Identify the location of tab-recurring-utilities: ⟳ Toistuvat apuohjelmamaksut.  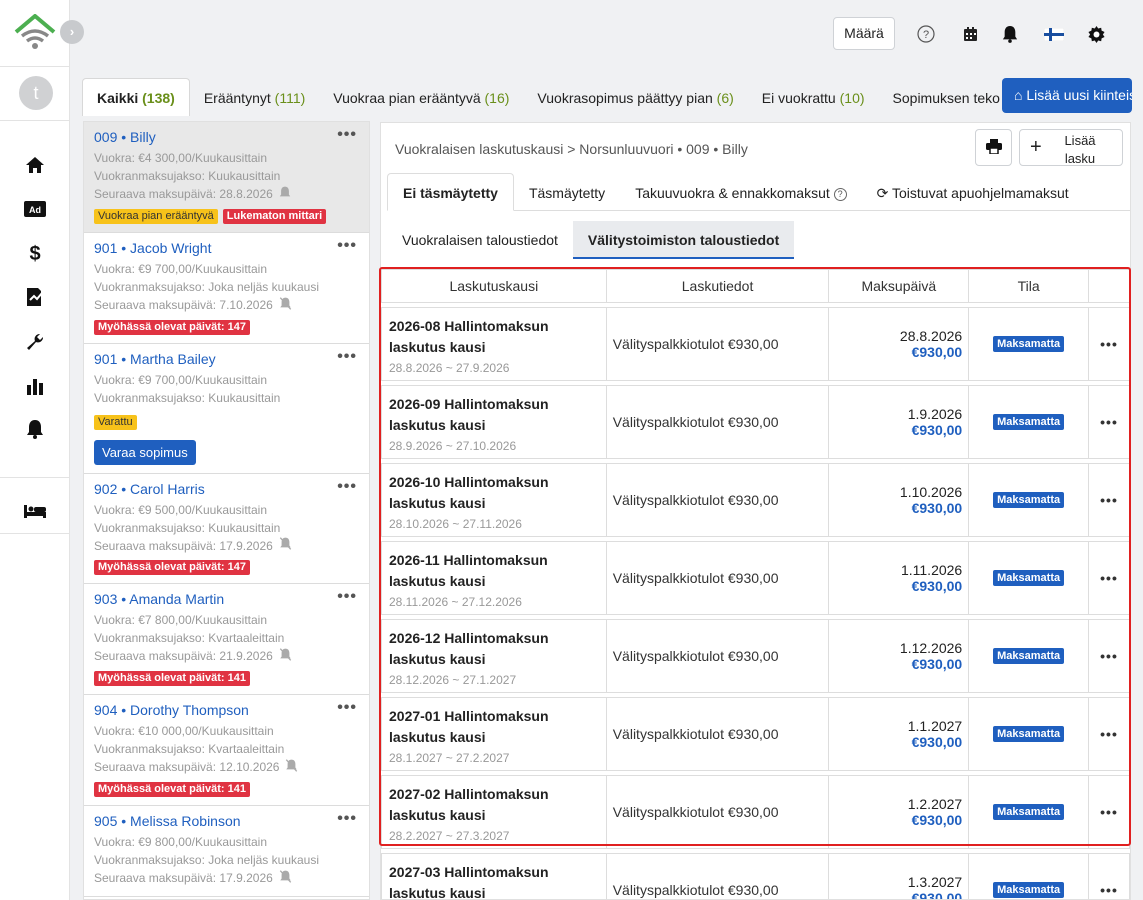
(973, 193).